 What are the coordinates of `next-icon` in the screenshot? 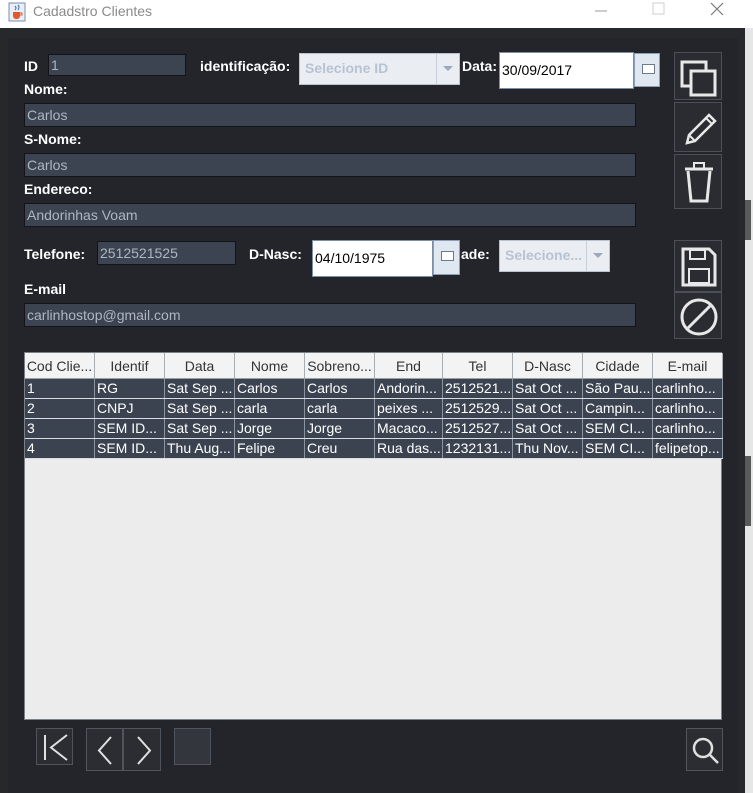 It's located at (144, 750).